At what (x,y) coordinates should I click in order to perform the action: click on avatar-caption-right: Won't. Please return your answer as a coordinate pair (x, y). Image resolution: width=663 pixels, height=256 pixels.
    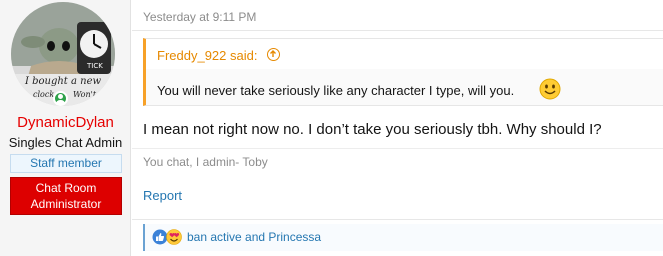
    Looking at the image, I should click on (85, 94).